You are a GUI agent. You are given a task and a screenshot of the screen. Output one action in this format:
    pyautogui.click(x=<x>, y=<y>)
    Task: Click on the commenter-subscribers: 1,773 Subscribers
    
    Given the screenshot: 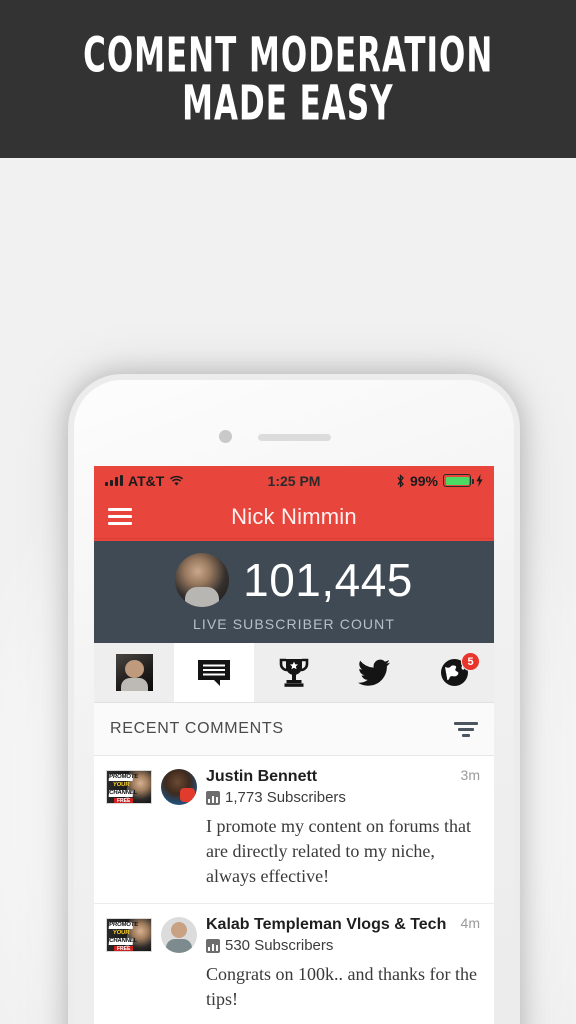 What is the action you would take?
    pyautogui.click(x=329, y=798)
    